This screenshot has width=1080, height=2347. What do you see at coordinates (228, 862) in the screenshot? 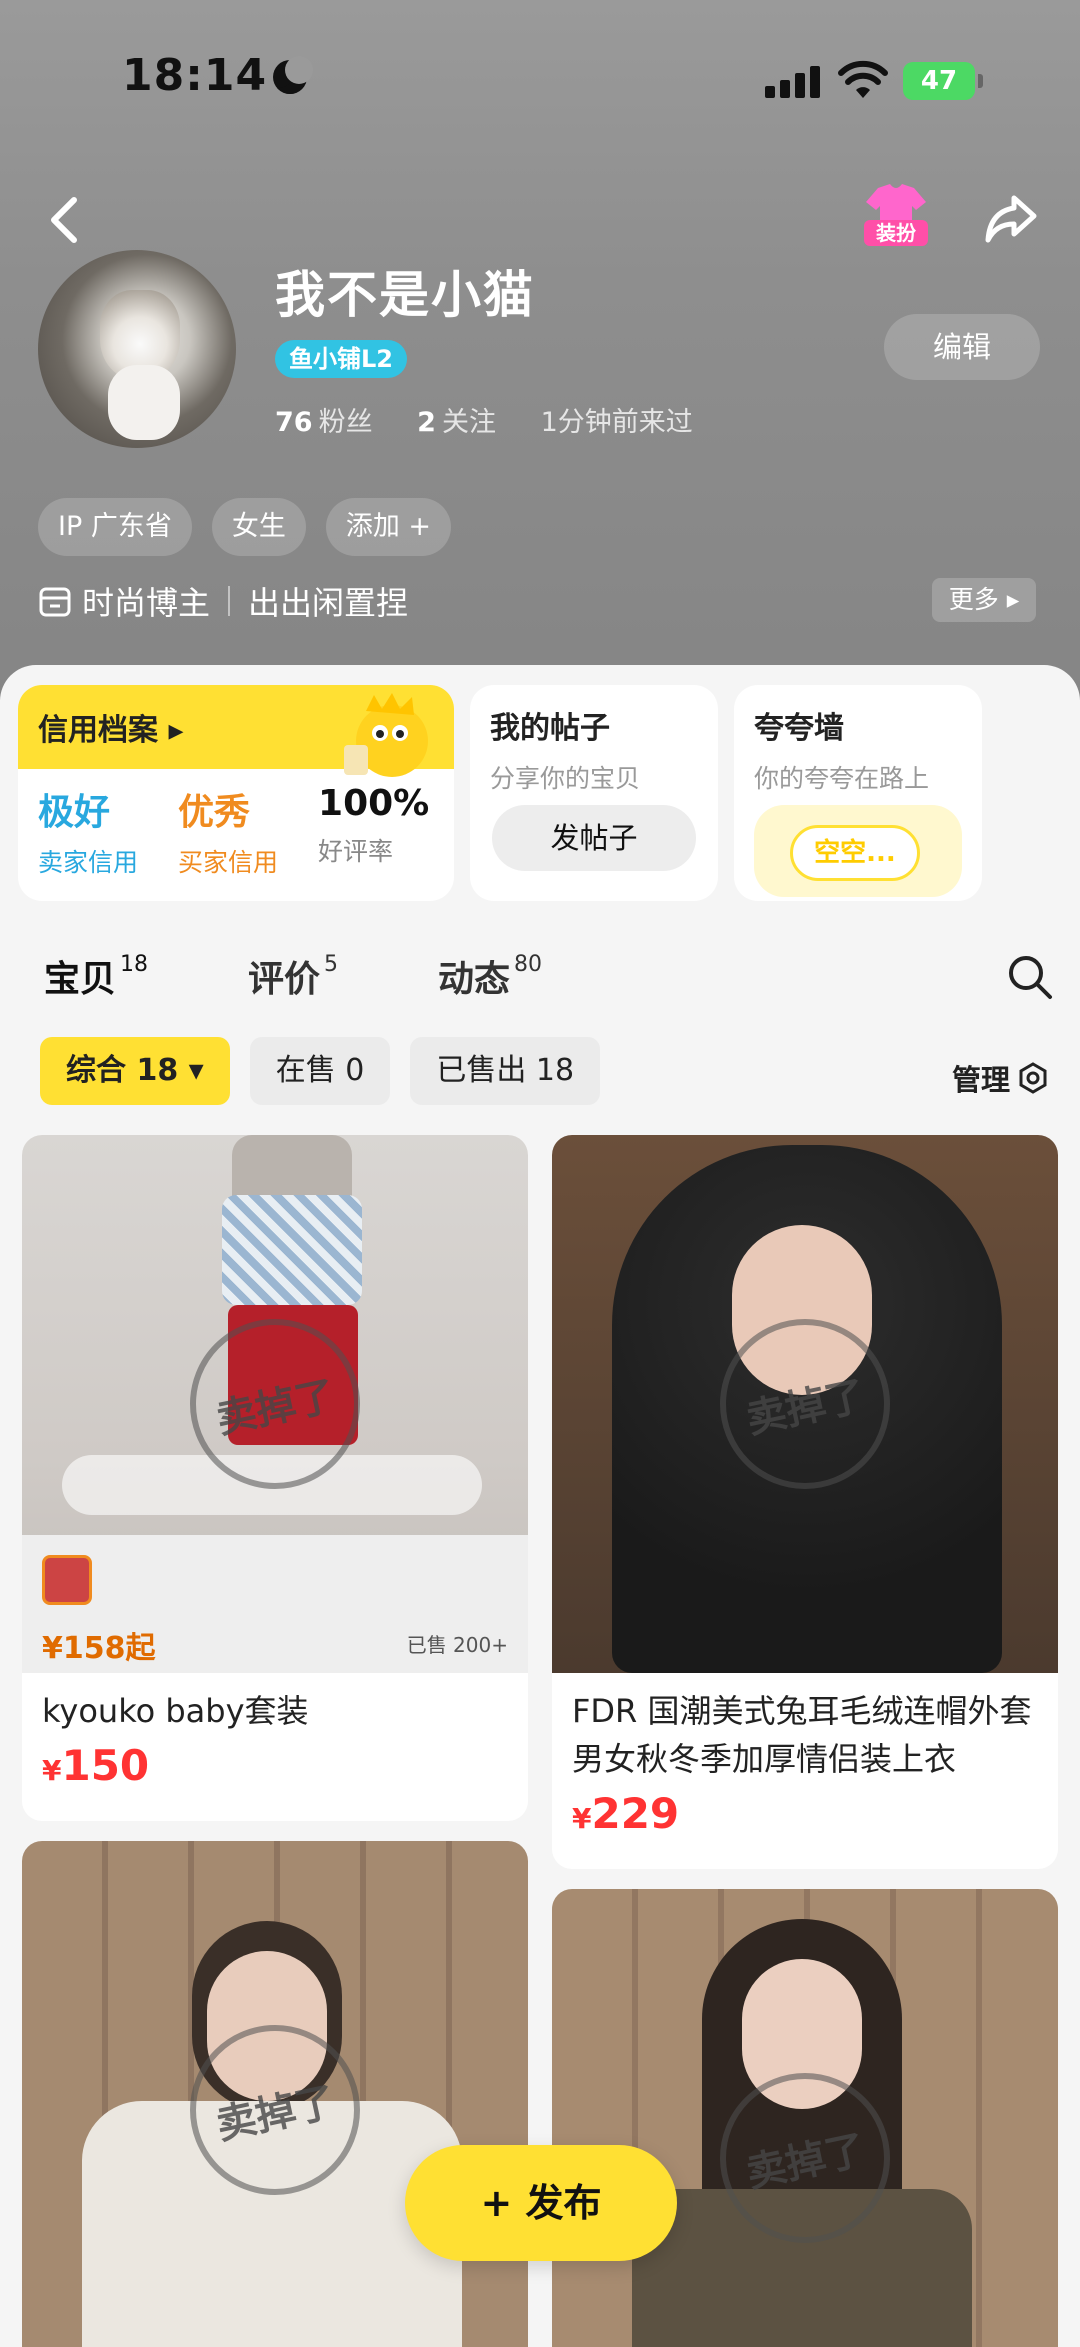
I see `buyer-credit-label: 买家信用` at bounding box center [228, 862].